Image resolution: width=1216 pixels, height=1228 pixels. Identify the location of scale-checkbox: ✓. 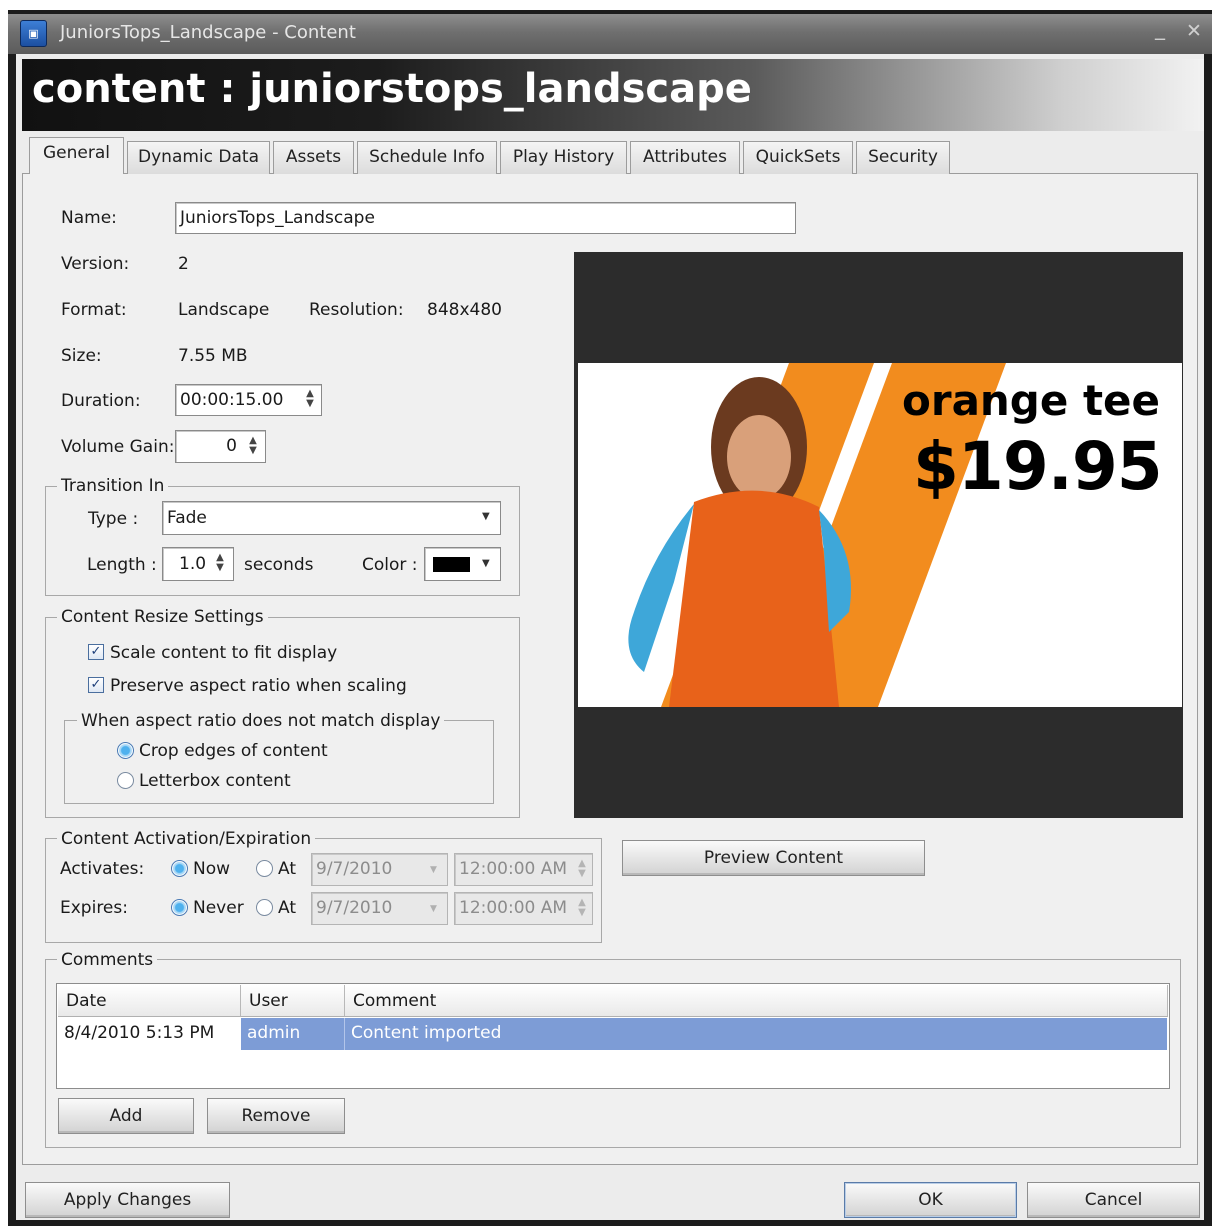
(96, 652).